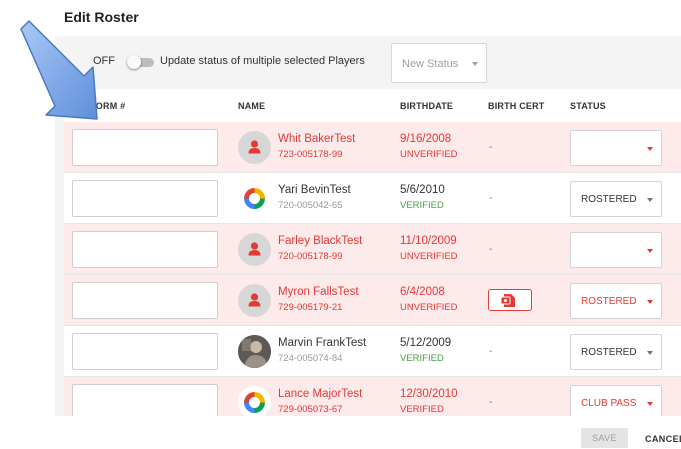 This screenshot has width=681, height=449. I want to click on player-id: 723-005178-99, so click(310, 154).